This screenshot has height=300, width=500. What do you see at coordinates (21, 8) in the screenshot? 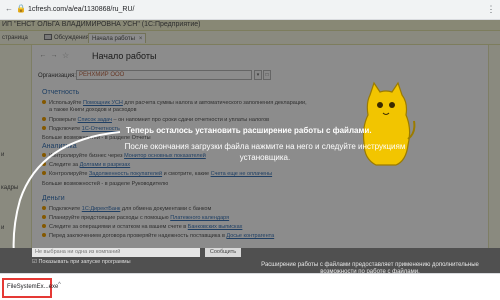
I see `lock-icon: 🔒` at bounding box center [21, 8].